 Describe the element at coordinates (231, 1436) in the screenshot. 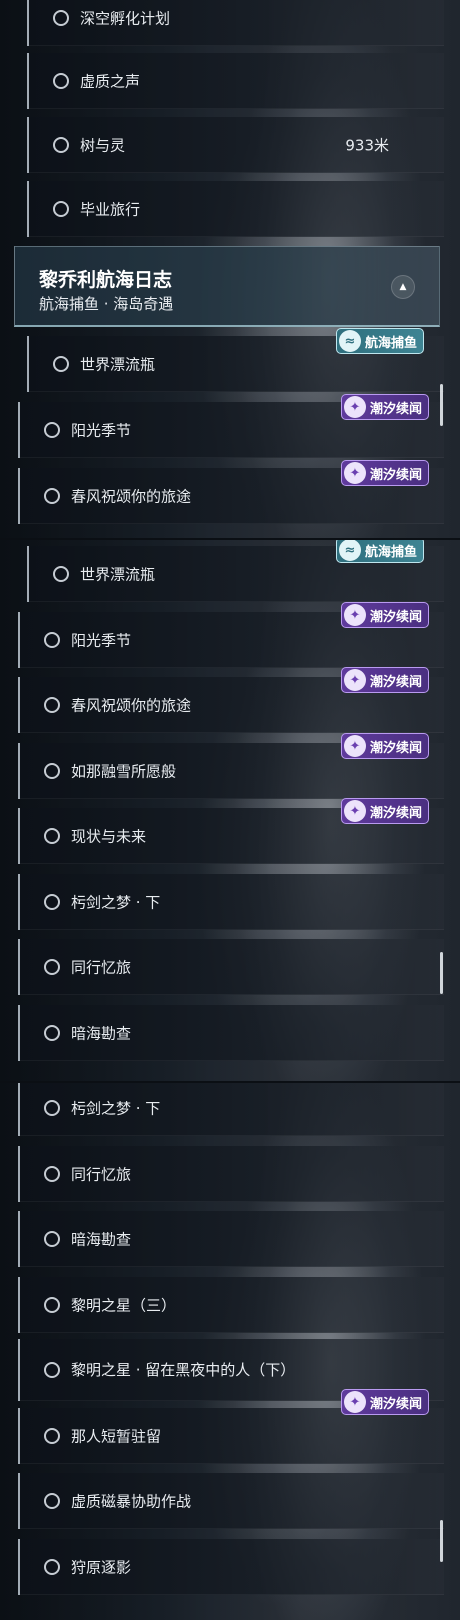

I see `quest-item: 那人短暂驻留` at that location.